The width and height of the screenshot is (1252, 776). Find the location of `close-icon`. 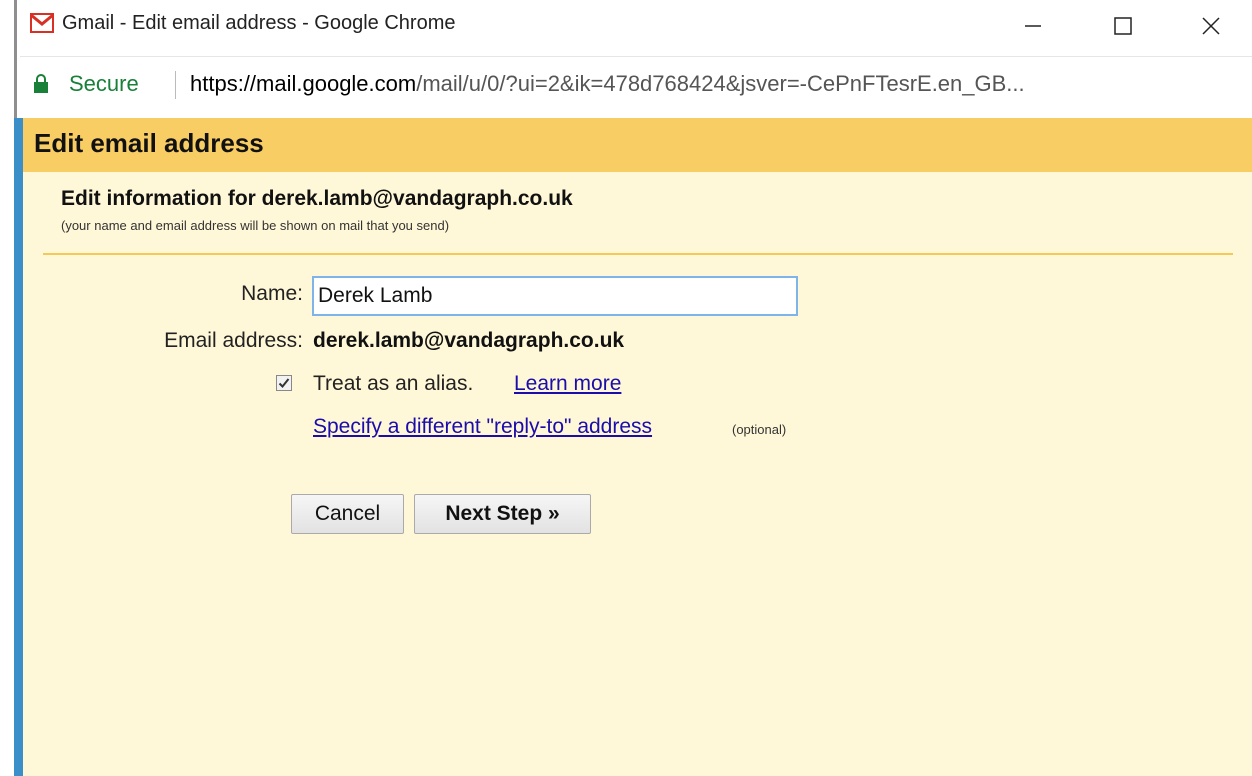

close-icon is located at coordinates (1211, 26).